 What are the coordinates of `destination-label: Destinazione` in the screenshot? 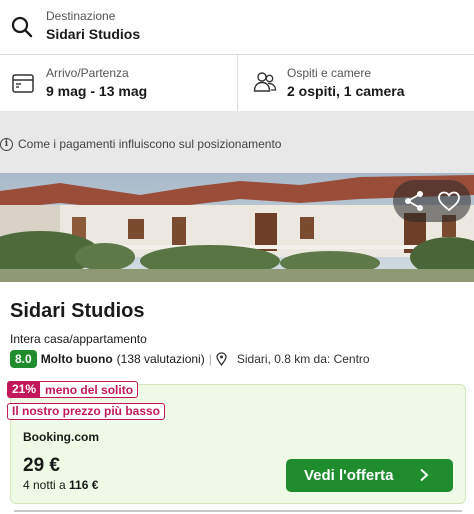 It's located at (81, 16).